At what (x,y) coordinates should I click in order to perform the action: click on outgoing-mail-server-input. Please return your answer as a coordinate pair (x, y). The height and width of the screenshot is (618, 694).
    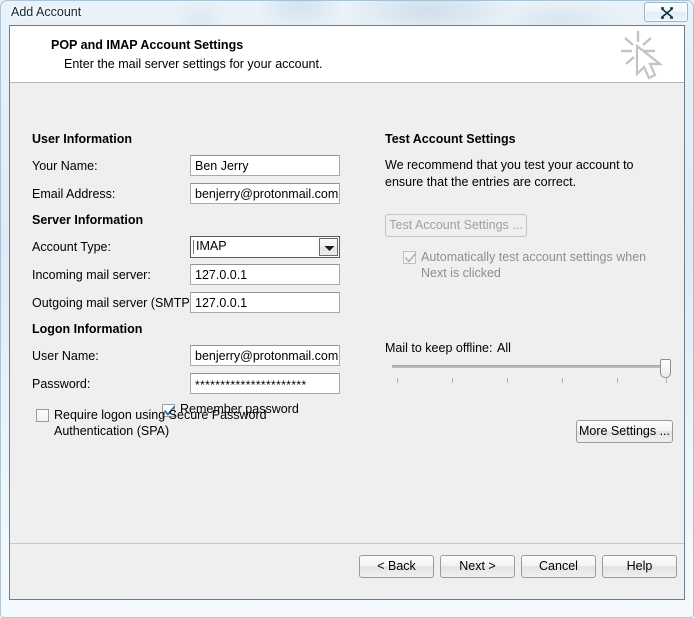
    Looking at the image, I should click on (265, 302).